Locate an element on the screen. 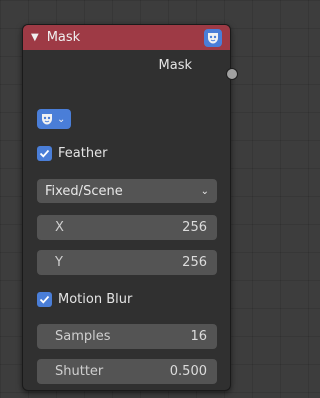 The width and height of the screenshot is (320, 398). mask-output-socket is located at coordinates (232, 74).